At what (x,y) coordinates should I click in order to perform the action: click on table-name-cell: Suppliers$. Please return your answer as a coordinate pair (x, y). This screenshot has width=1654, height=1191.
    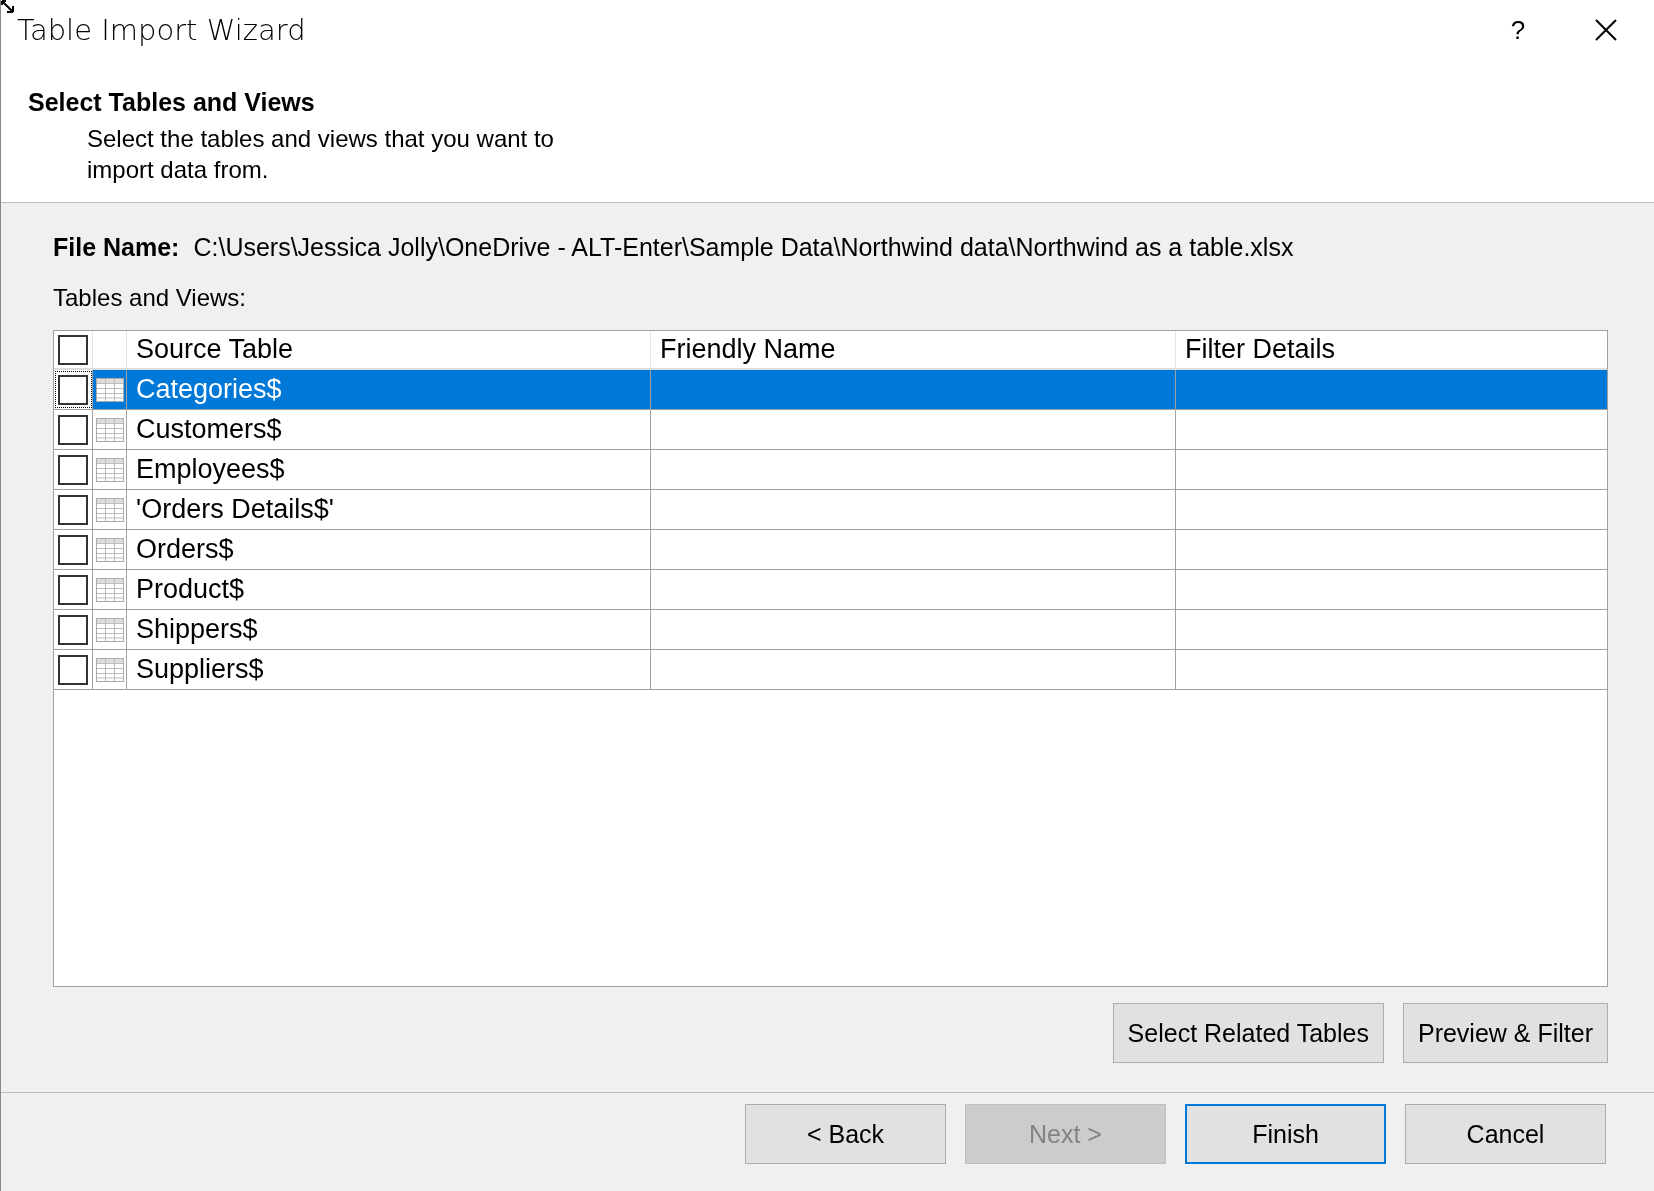
    Looking at the image, I should click on (389, 669).